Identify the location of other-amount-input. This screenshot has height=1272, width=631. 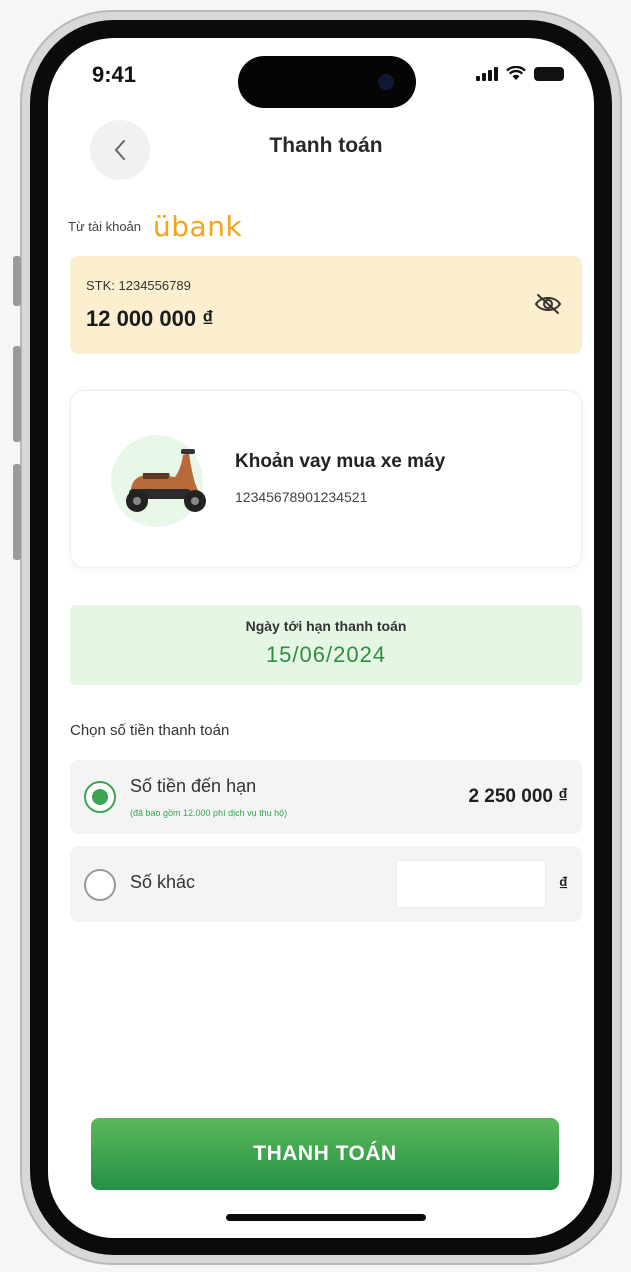
(471, 884).